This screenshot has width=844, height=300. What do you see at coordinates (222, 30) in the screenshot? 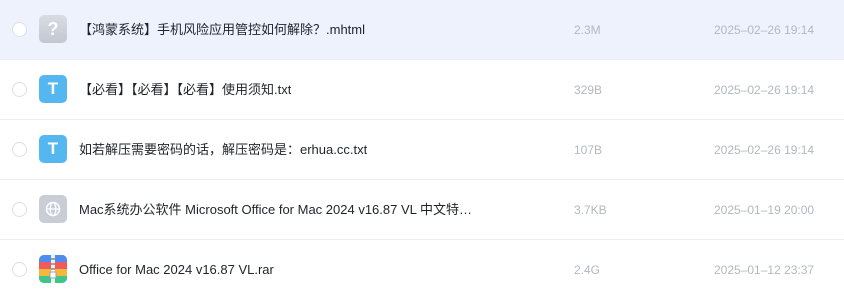
I see `file-name: 【鸿蒙系统】手机风险应用管控如何解除？.mhtml` at bounding box center [222, 30].